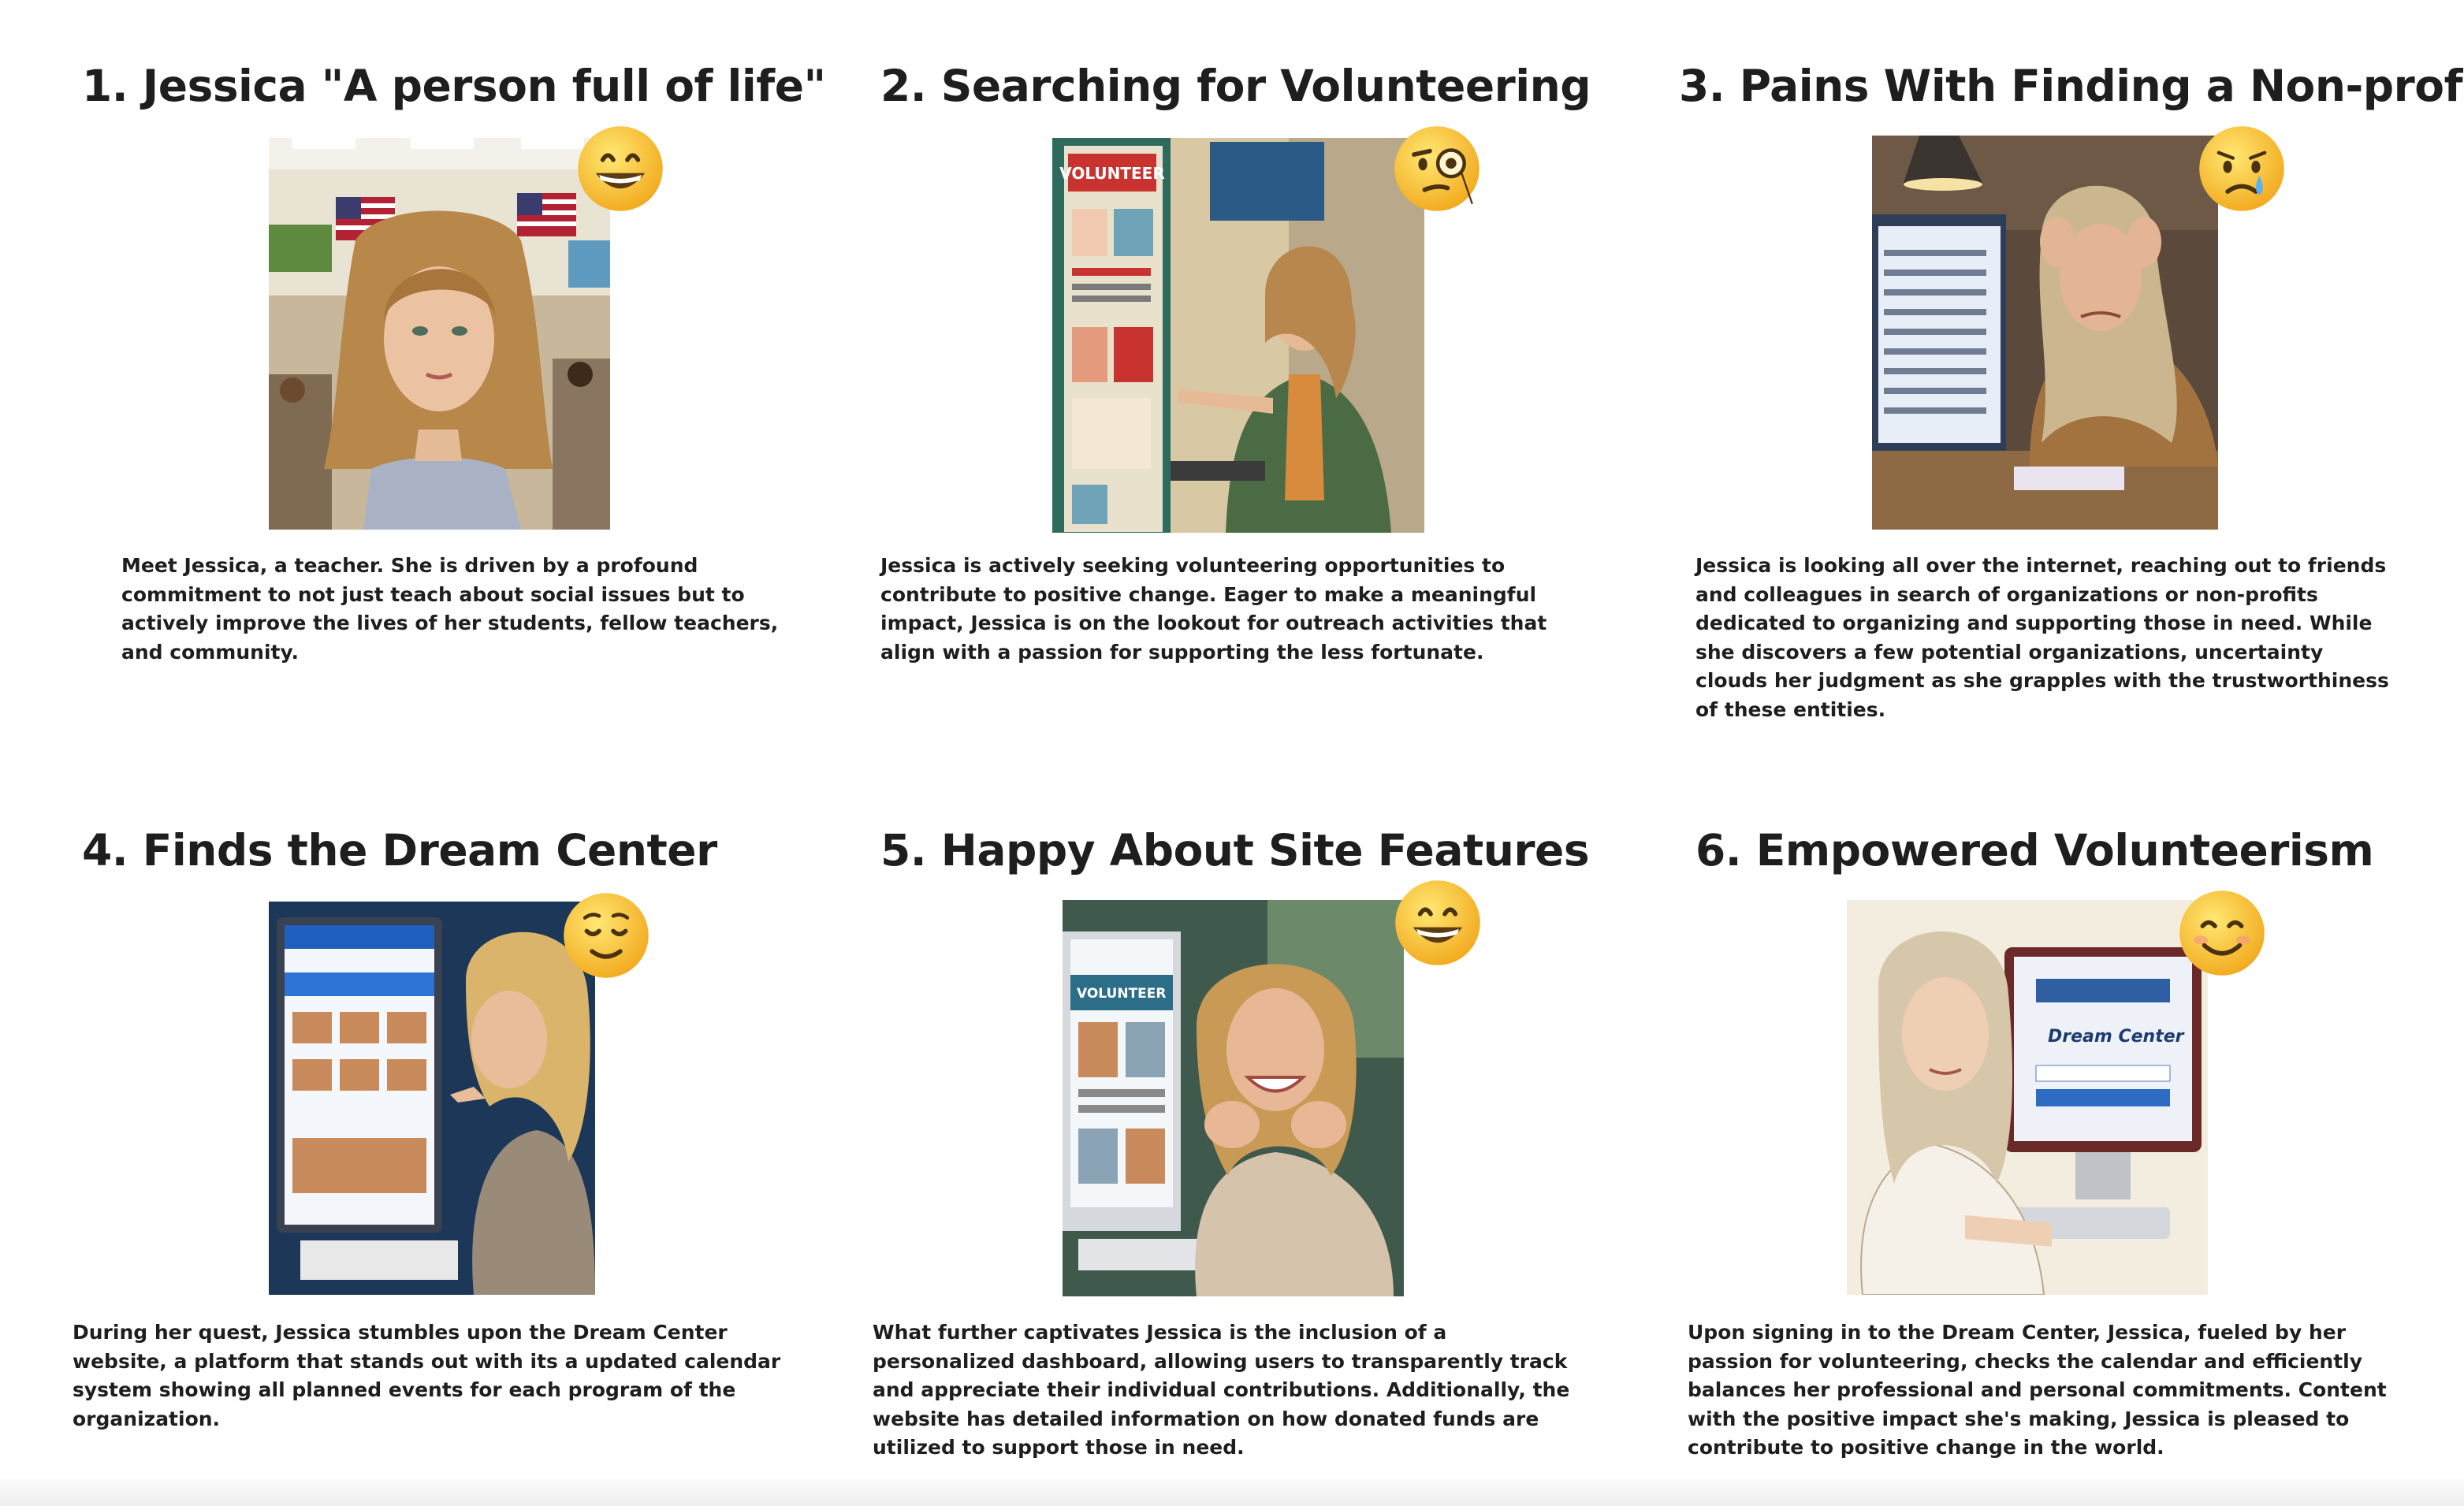 The height and width of the screenshot is (1506, 2464). What do you see at coordinates (1122, 994) in the screenshot?
I see `volunteer-screen-text: VOLUNTEER` at bounding box center [1122, 994].